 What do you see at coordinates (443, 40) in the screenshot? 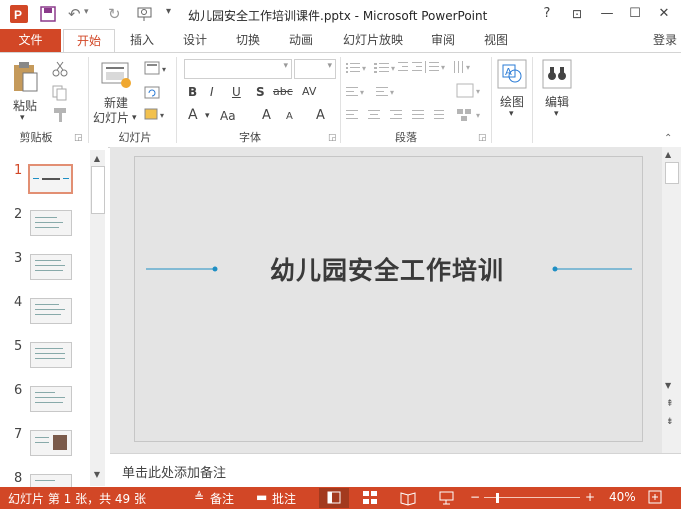
I see `tab-review: 审阅` at bounding box center [443, 40].